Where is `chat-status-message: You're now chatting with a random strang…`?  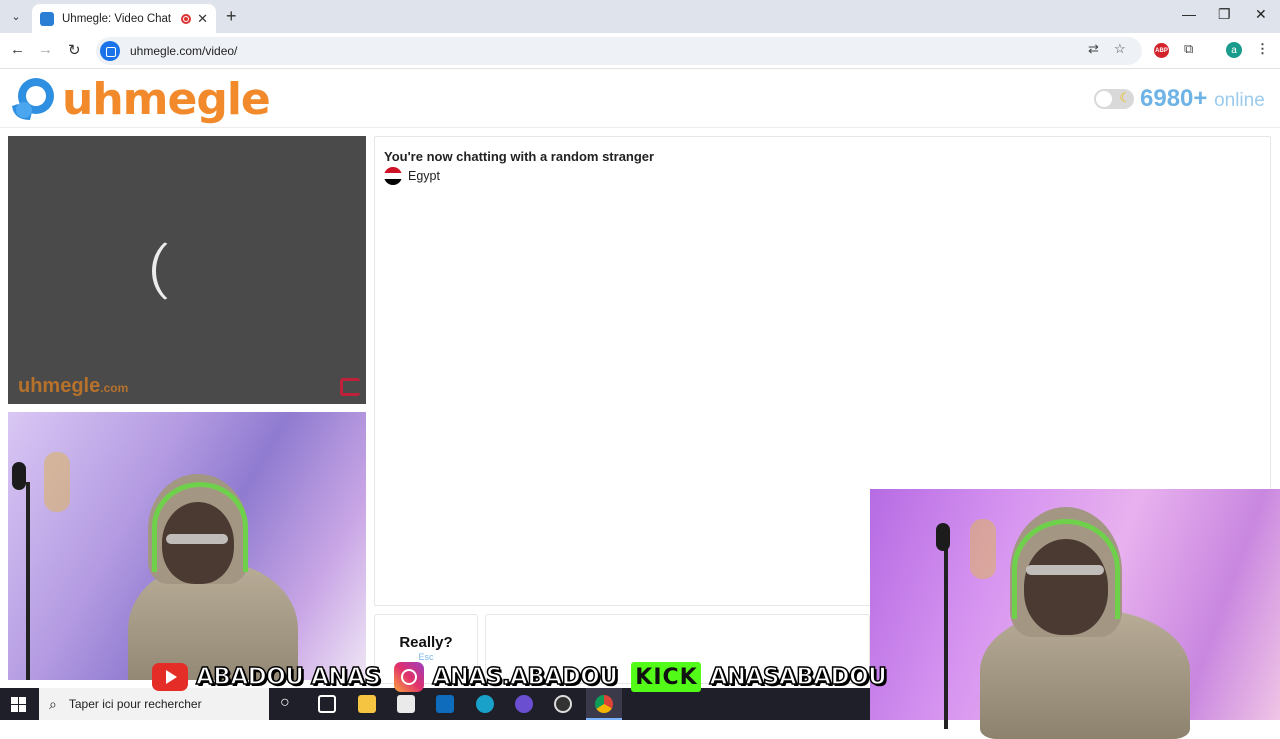
chat-status-message: You're now chatting with a random strang… is located at coordinates (519, 156).